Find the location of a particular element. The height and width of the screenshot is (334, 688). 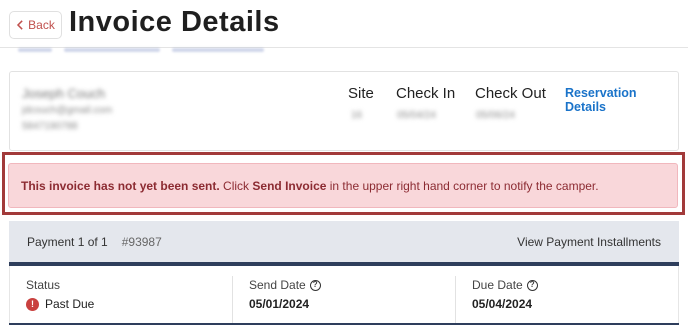

site-label: Site is located at coordinates (361, 93).